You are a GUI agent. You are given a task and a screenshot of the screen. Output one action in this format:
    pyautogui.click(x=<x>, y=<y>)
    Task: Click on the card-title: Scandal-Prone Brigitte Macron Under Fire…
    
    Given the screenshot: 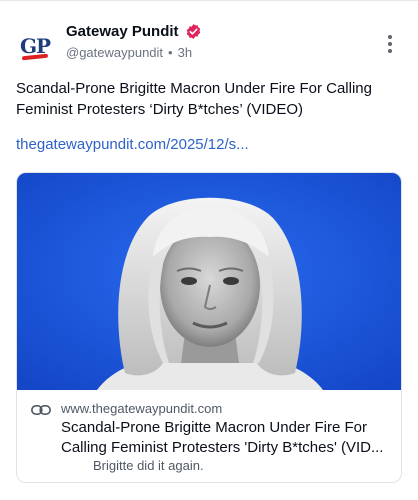 What is the action you would take?
    pyautogui.click(x=228, y=438)
    